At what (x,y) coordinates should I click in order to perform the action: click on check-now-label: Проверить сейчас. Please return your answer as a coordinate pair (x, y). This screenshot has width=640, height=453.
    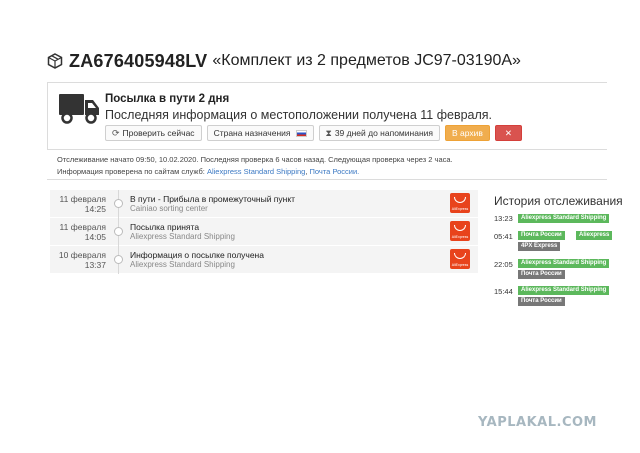
    Looking at the image, I should click on (158, 133).